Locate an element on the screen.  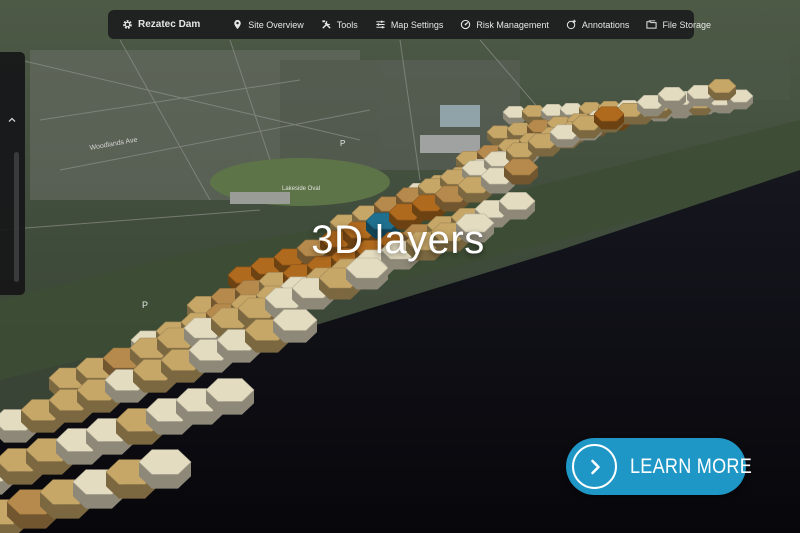
site-overview-button: Site Overview is located at coordinates (268, 24).